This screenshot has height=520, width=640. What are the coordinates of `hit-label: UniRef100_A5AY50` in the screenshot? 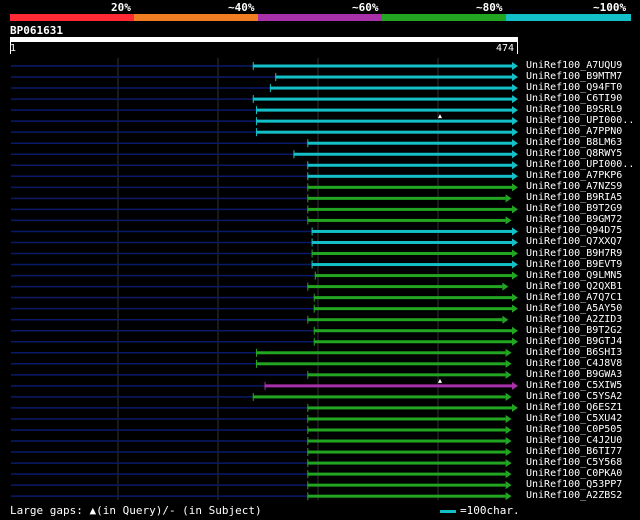 It's located at (574, 308).